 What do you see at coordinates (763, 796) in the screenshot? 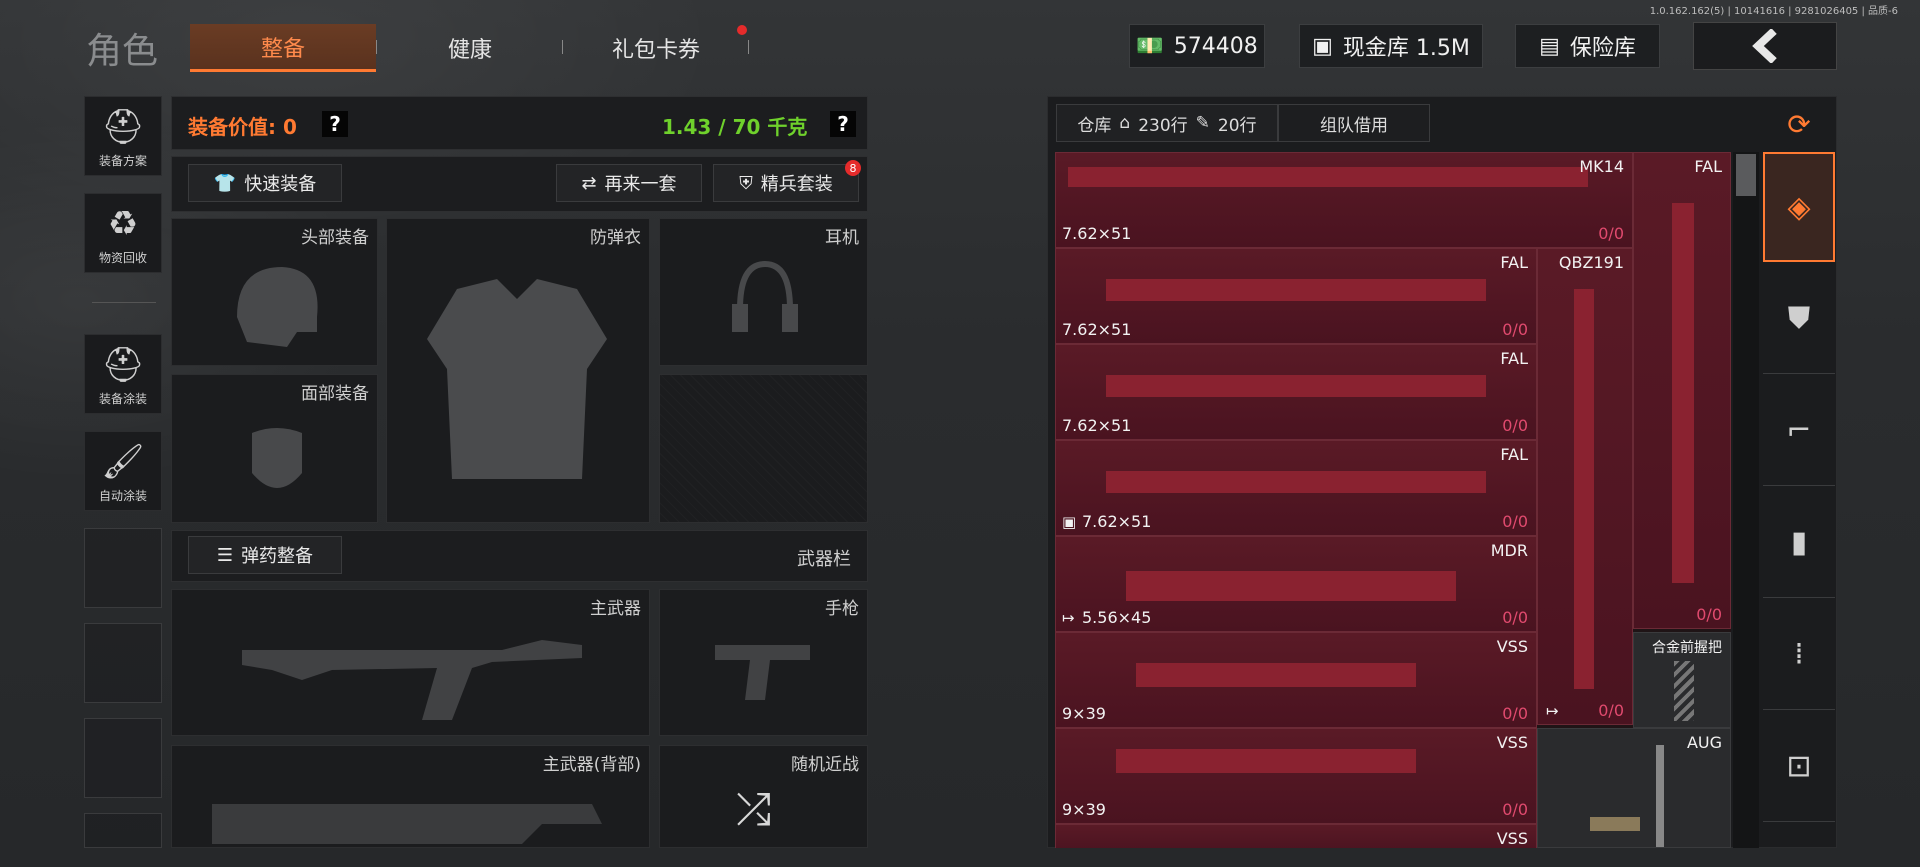
I see `melee-slot: 随机近战 ⤮` at bounding box center [763, 796].